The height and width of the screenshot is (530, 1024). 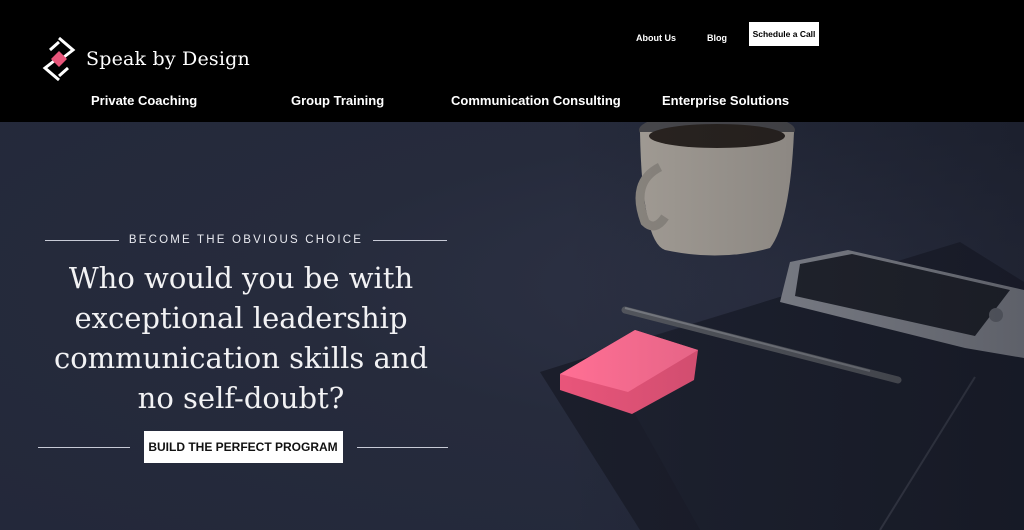 What do you see at coordinates (59, 59) in the screenshot?
I see `speak-by-design-logo-icon` at bounding box center [59, 59].